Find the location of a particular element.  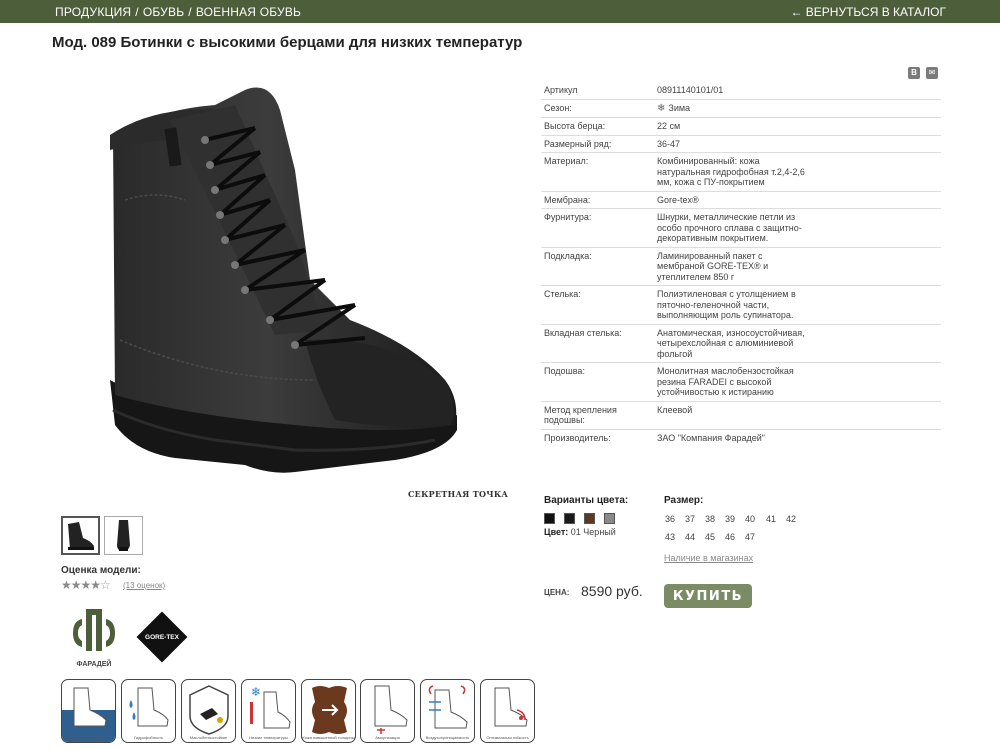

price-label: ЦЕНА: is located at coordinates (557, 592).